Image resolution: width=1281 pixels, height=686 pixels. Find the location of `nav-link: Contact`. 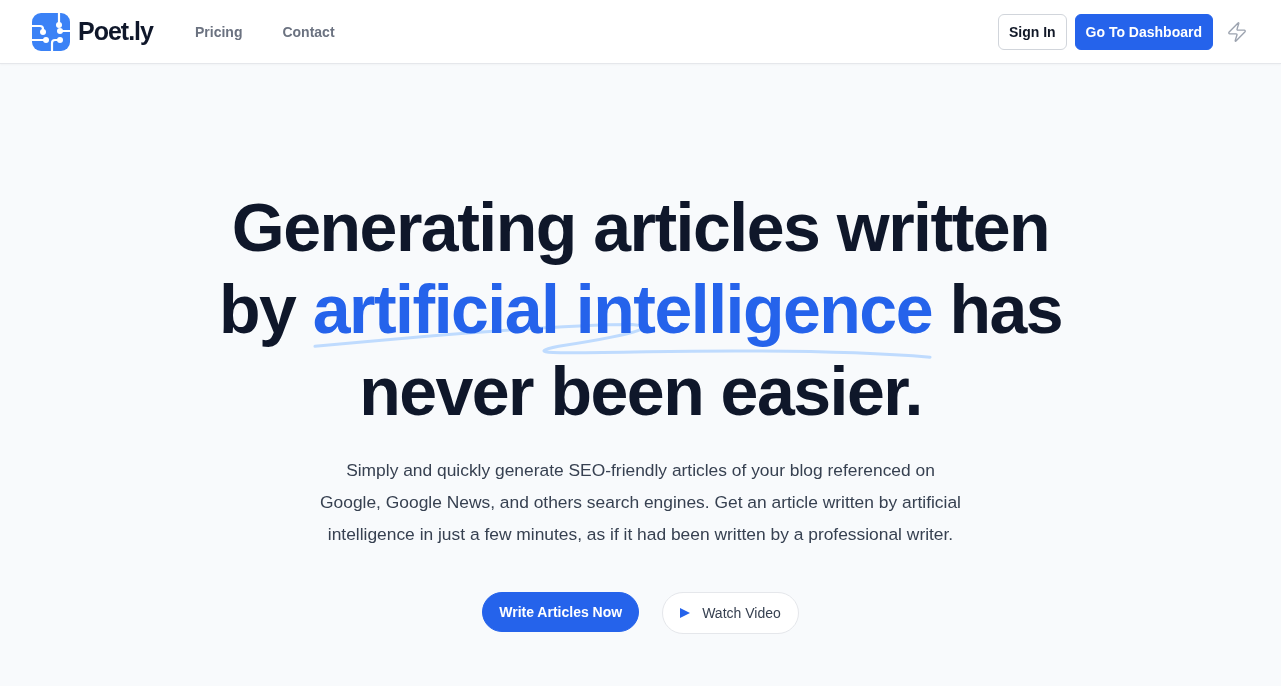

nav-link: Contact is located at coordinates (308, 31).